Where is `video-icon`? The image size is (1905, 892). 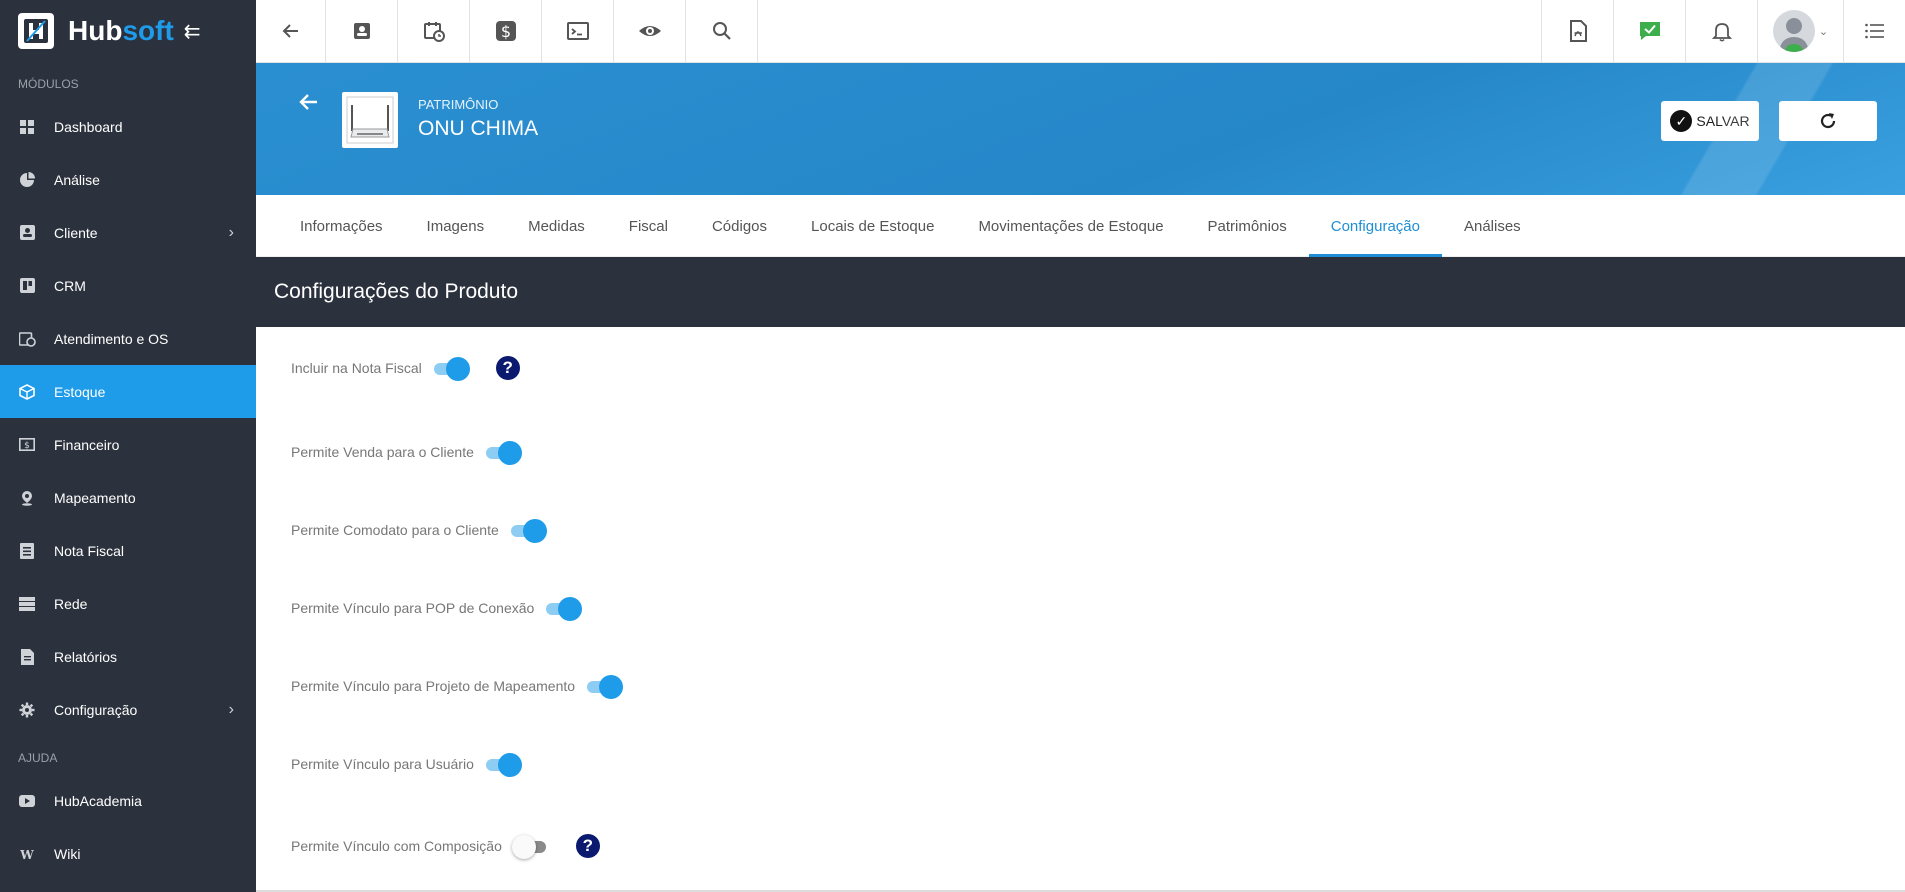
video-icon is located at coordinates (27, 801).